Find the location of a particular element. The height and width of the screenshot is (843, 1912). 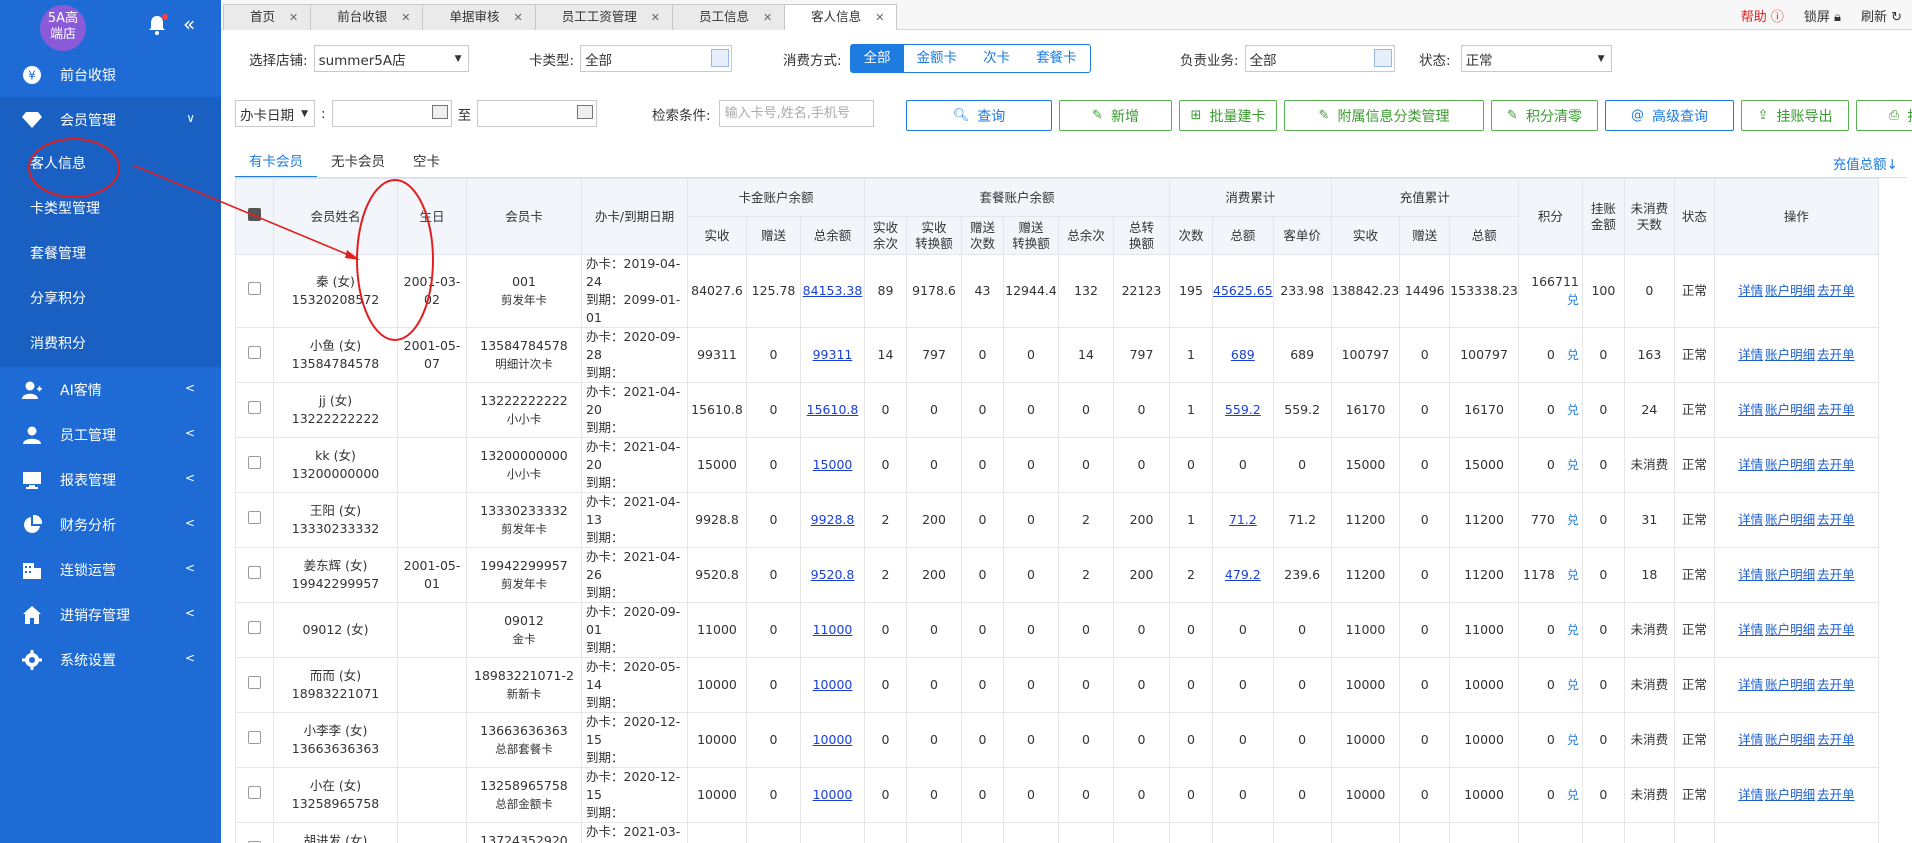

ct2-value: 479.2 is located at coordinates (1243, 574).